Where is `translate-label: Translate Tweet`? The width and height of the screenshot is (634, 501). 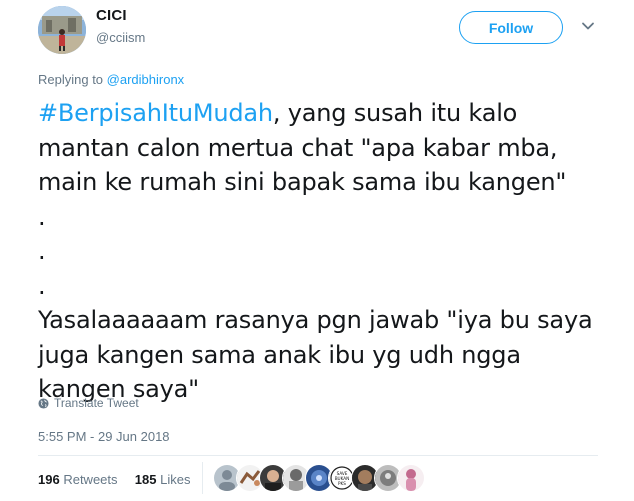 translate-label: Translate Tweet is located at coordinates (96, 403).